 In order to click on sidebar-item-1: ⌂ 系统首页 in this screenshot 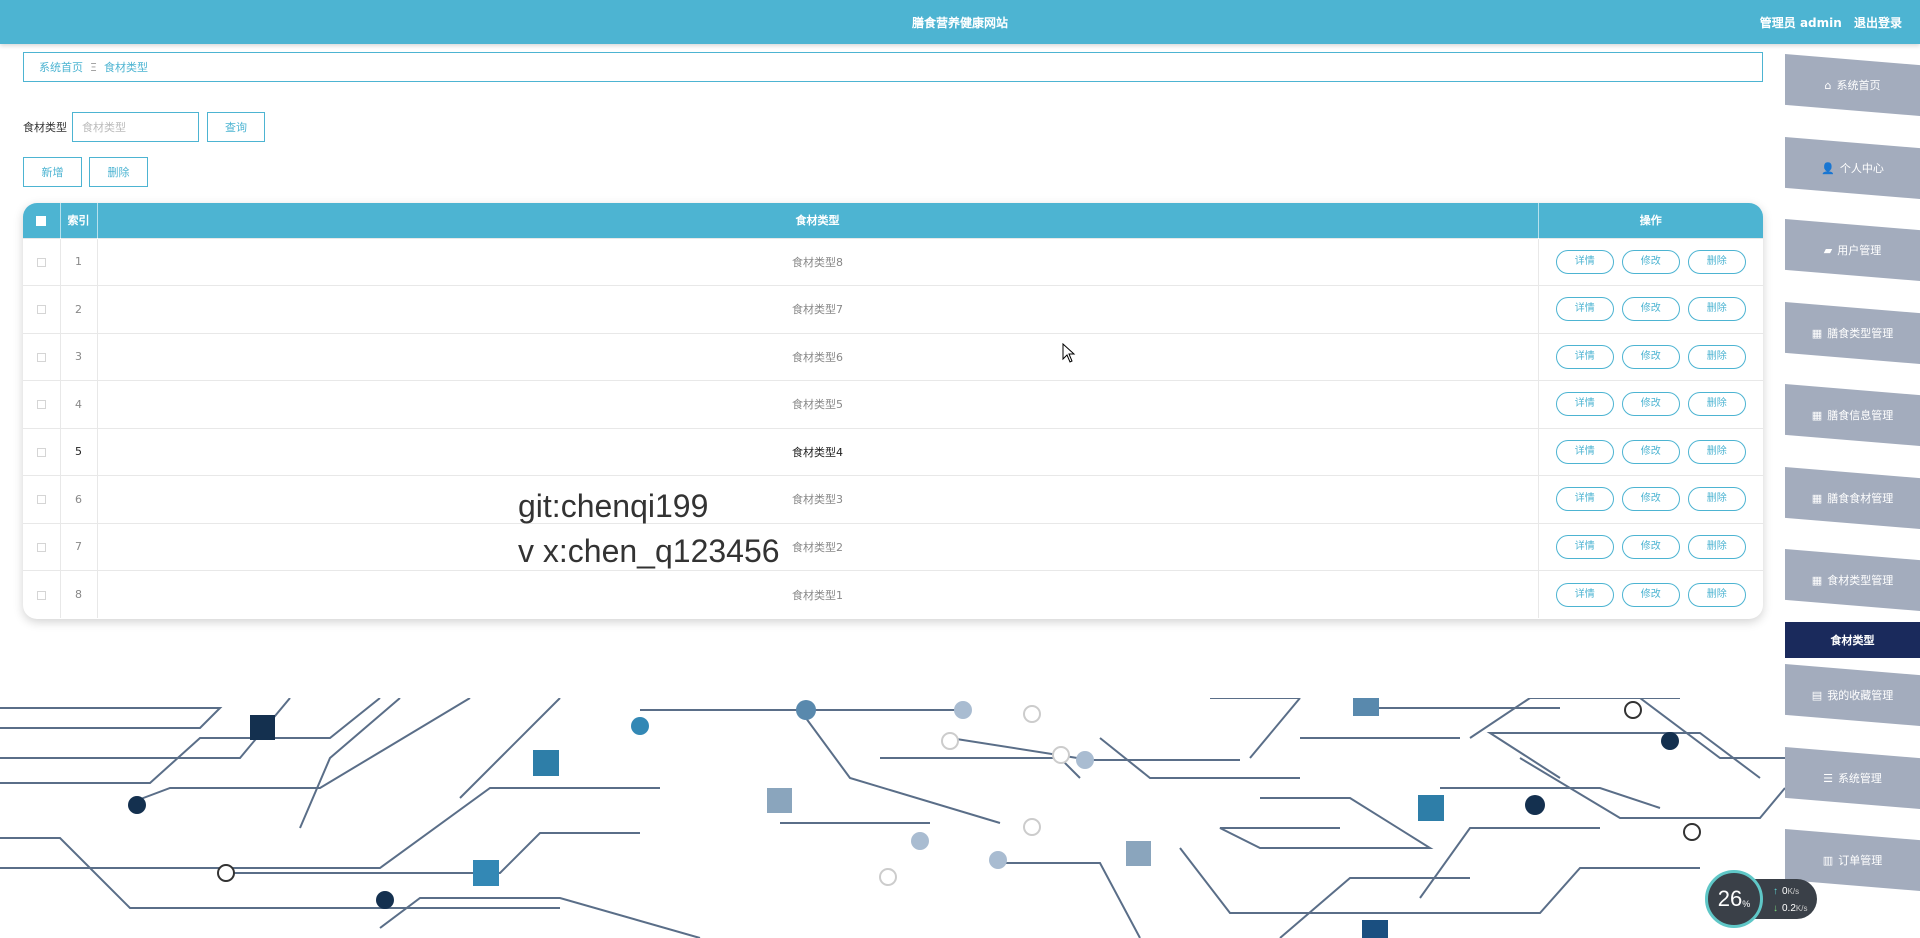, I will do `click(1852, 85)`.